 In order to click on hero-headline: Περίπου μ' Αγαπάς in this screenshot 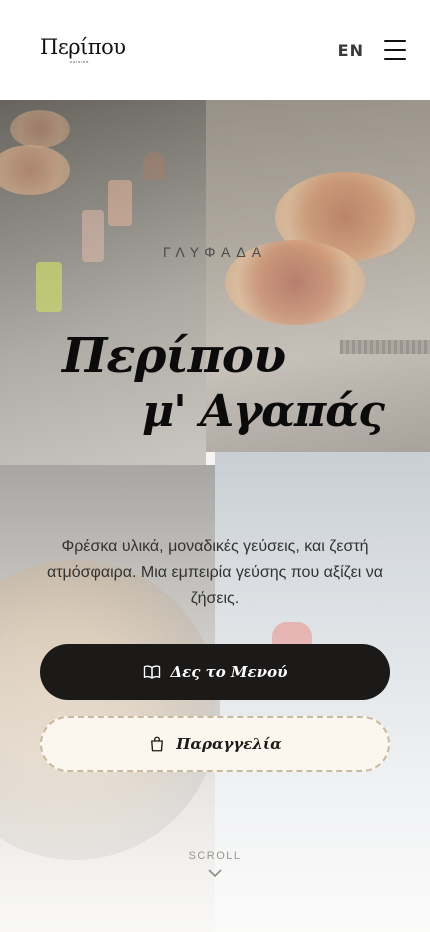, I will do `click(227, 384)`.